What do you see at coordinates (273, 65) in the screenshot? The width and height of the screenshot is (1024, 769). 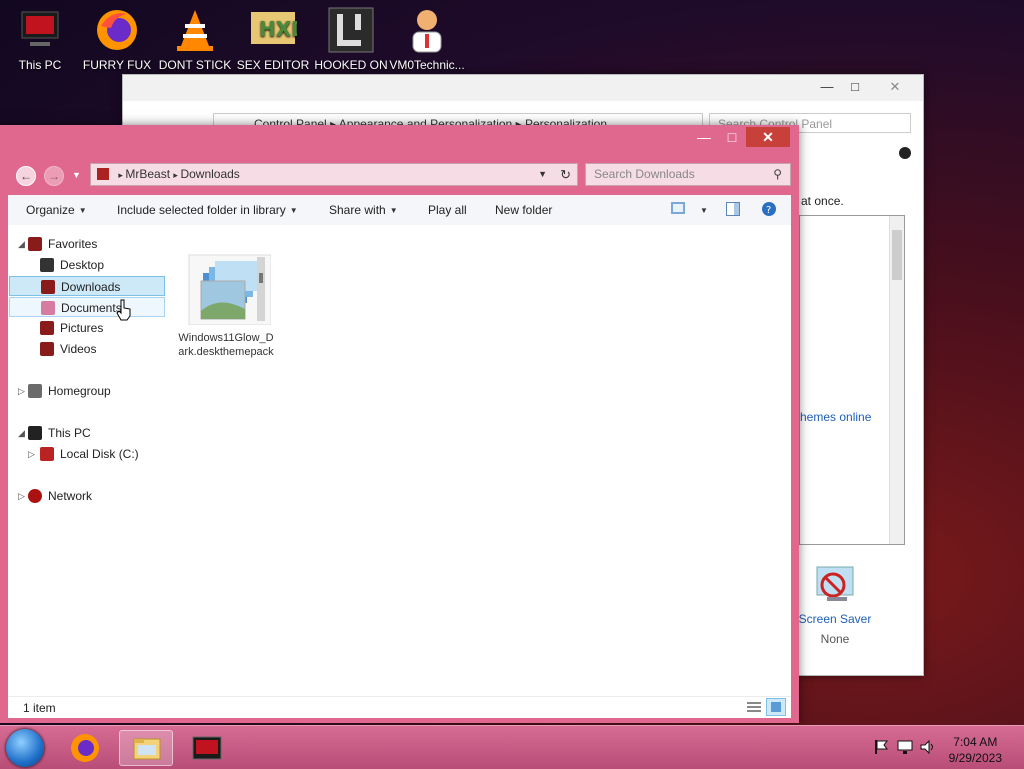 I see `desktop-icon-label: SEX EDITOR` at bounding box center [273, 65].